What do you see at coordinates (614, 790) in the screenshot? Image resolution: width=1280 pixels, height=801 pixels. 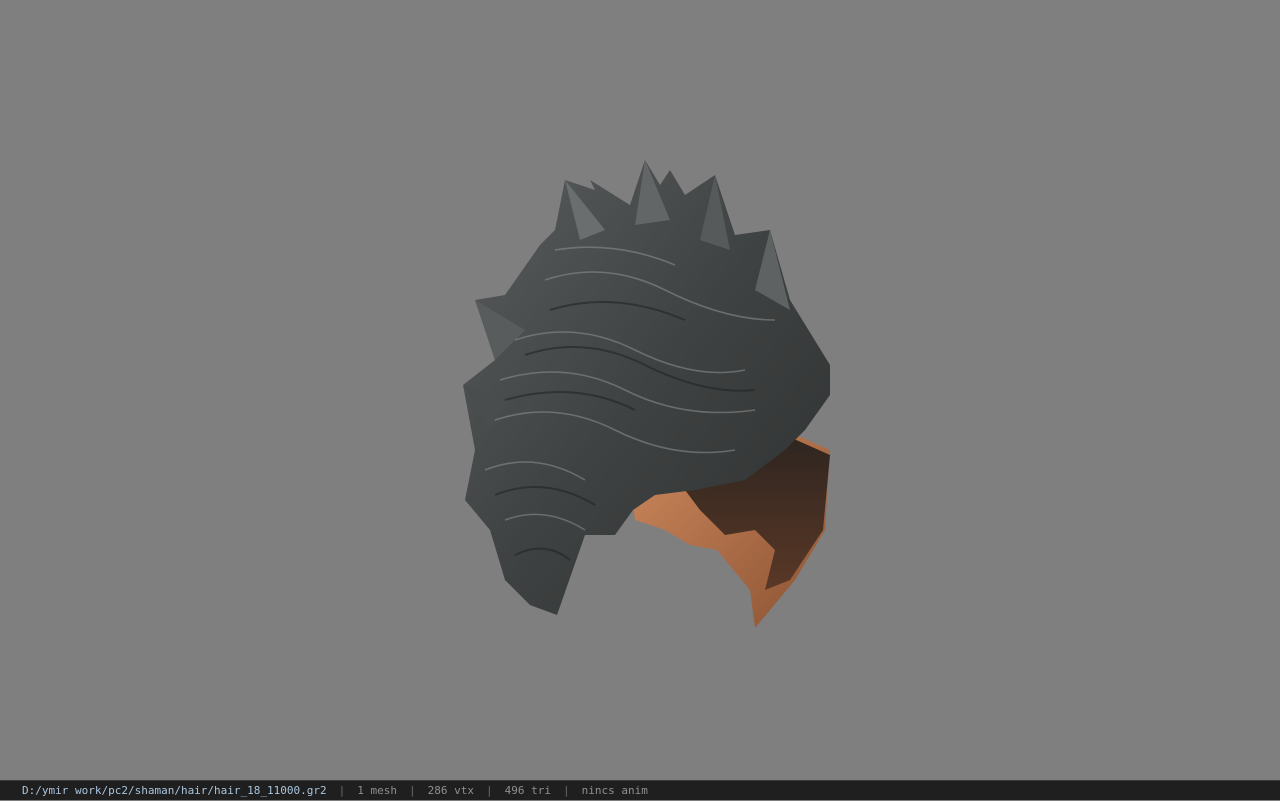 I see `animation-status: nincs anim` at bounding box center [614, 790].